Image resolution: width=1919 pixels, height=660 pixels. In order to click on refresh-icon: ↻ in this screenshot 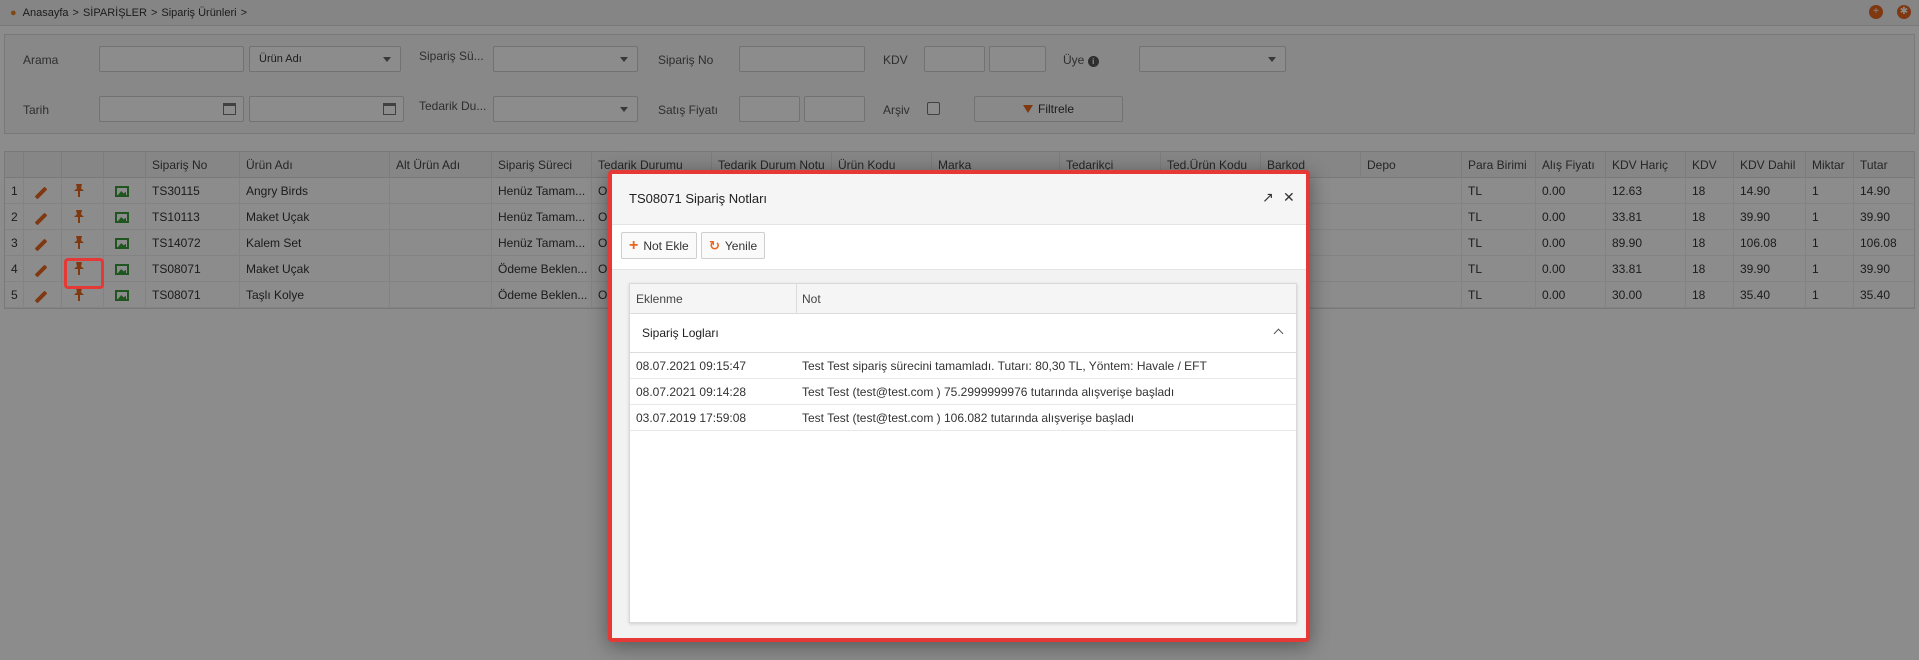, I will do `click(714, 245)`.